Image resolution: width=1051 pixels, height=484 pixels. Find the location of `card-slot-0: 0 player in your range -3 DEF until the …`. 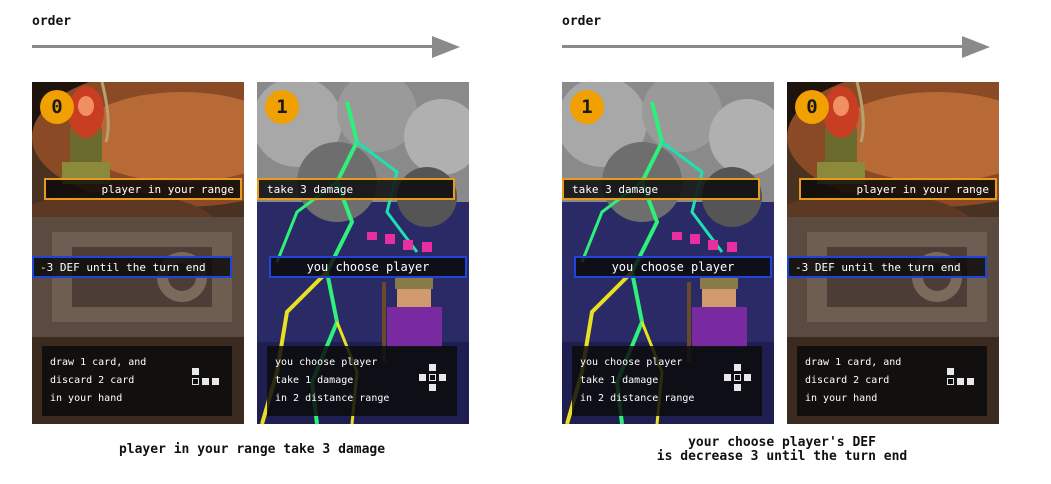

card-slot-0: 0 player in your range -3 DEF until the … is located at coordinates (138, 253).